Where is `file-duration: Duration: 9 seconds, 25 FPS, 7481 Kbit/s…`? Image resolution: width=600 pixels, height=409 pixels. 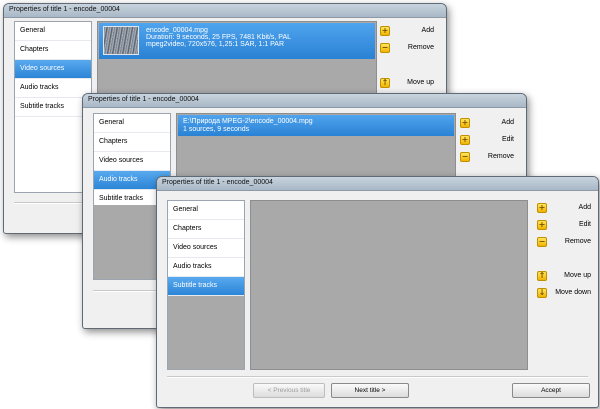 file-duration: Duration: 9 seconds, 25 FPS, 7481 Kbit/s… is located at coordinates (219, 37).